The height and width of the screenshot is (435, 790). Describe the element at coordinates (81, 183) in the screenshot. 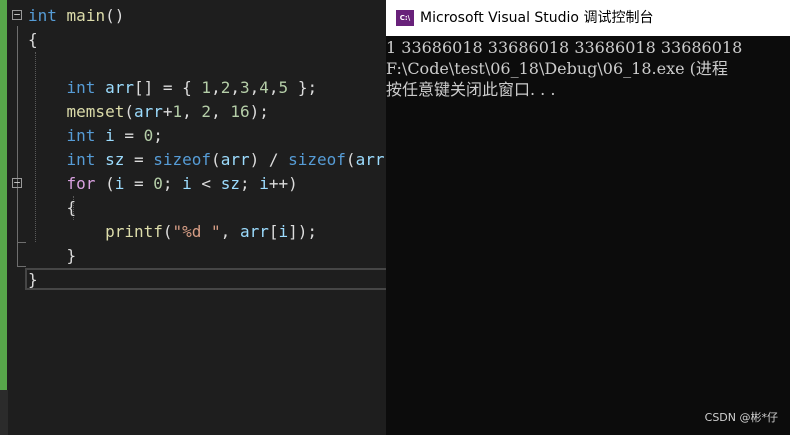

I see `code-token: for` at that location.